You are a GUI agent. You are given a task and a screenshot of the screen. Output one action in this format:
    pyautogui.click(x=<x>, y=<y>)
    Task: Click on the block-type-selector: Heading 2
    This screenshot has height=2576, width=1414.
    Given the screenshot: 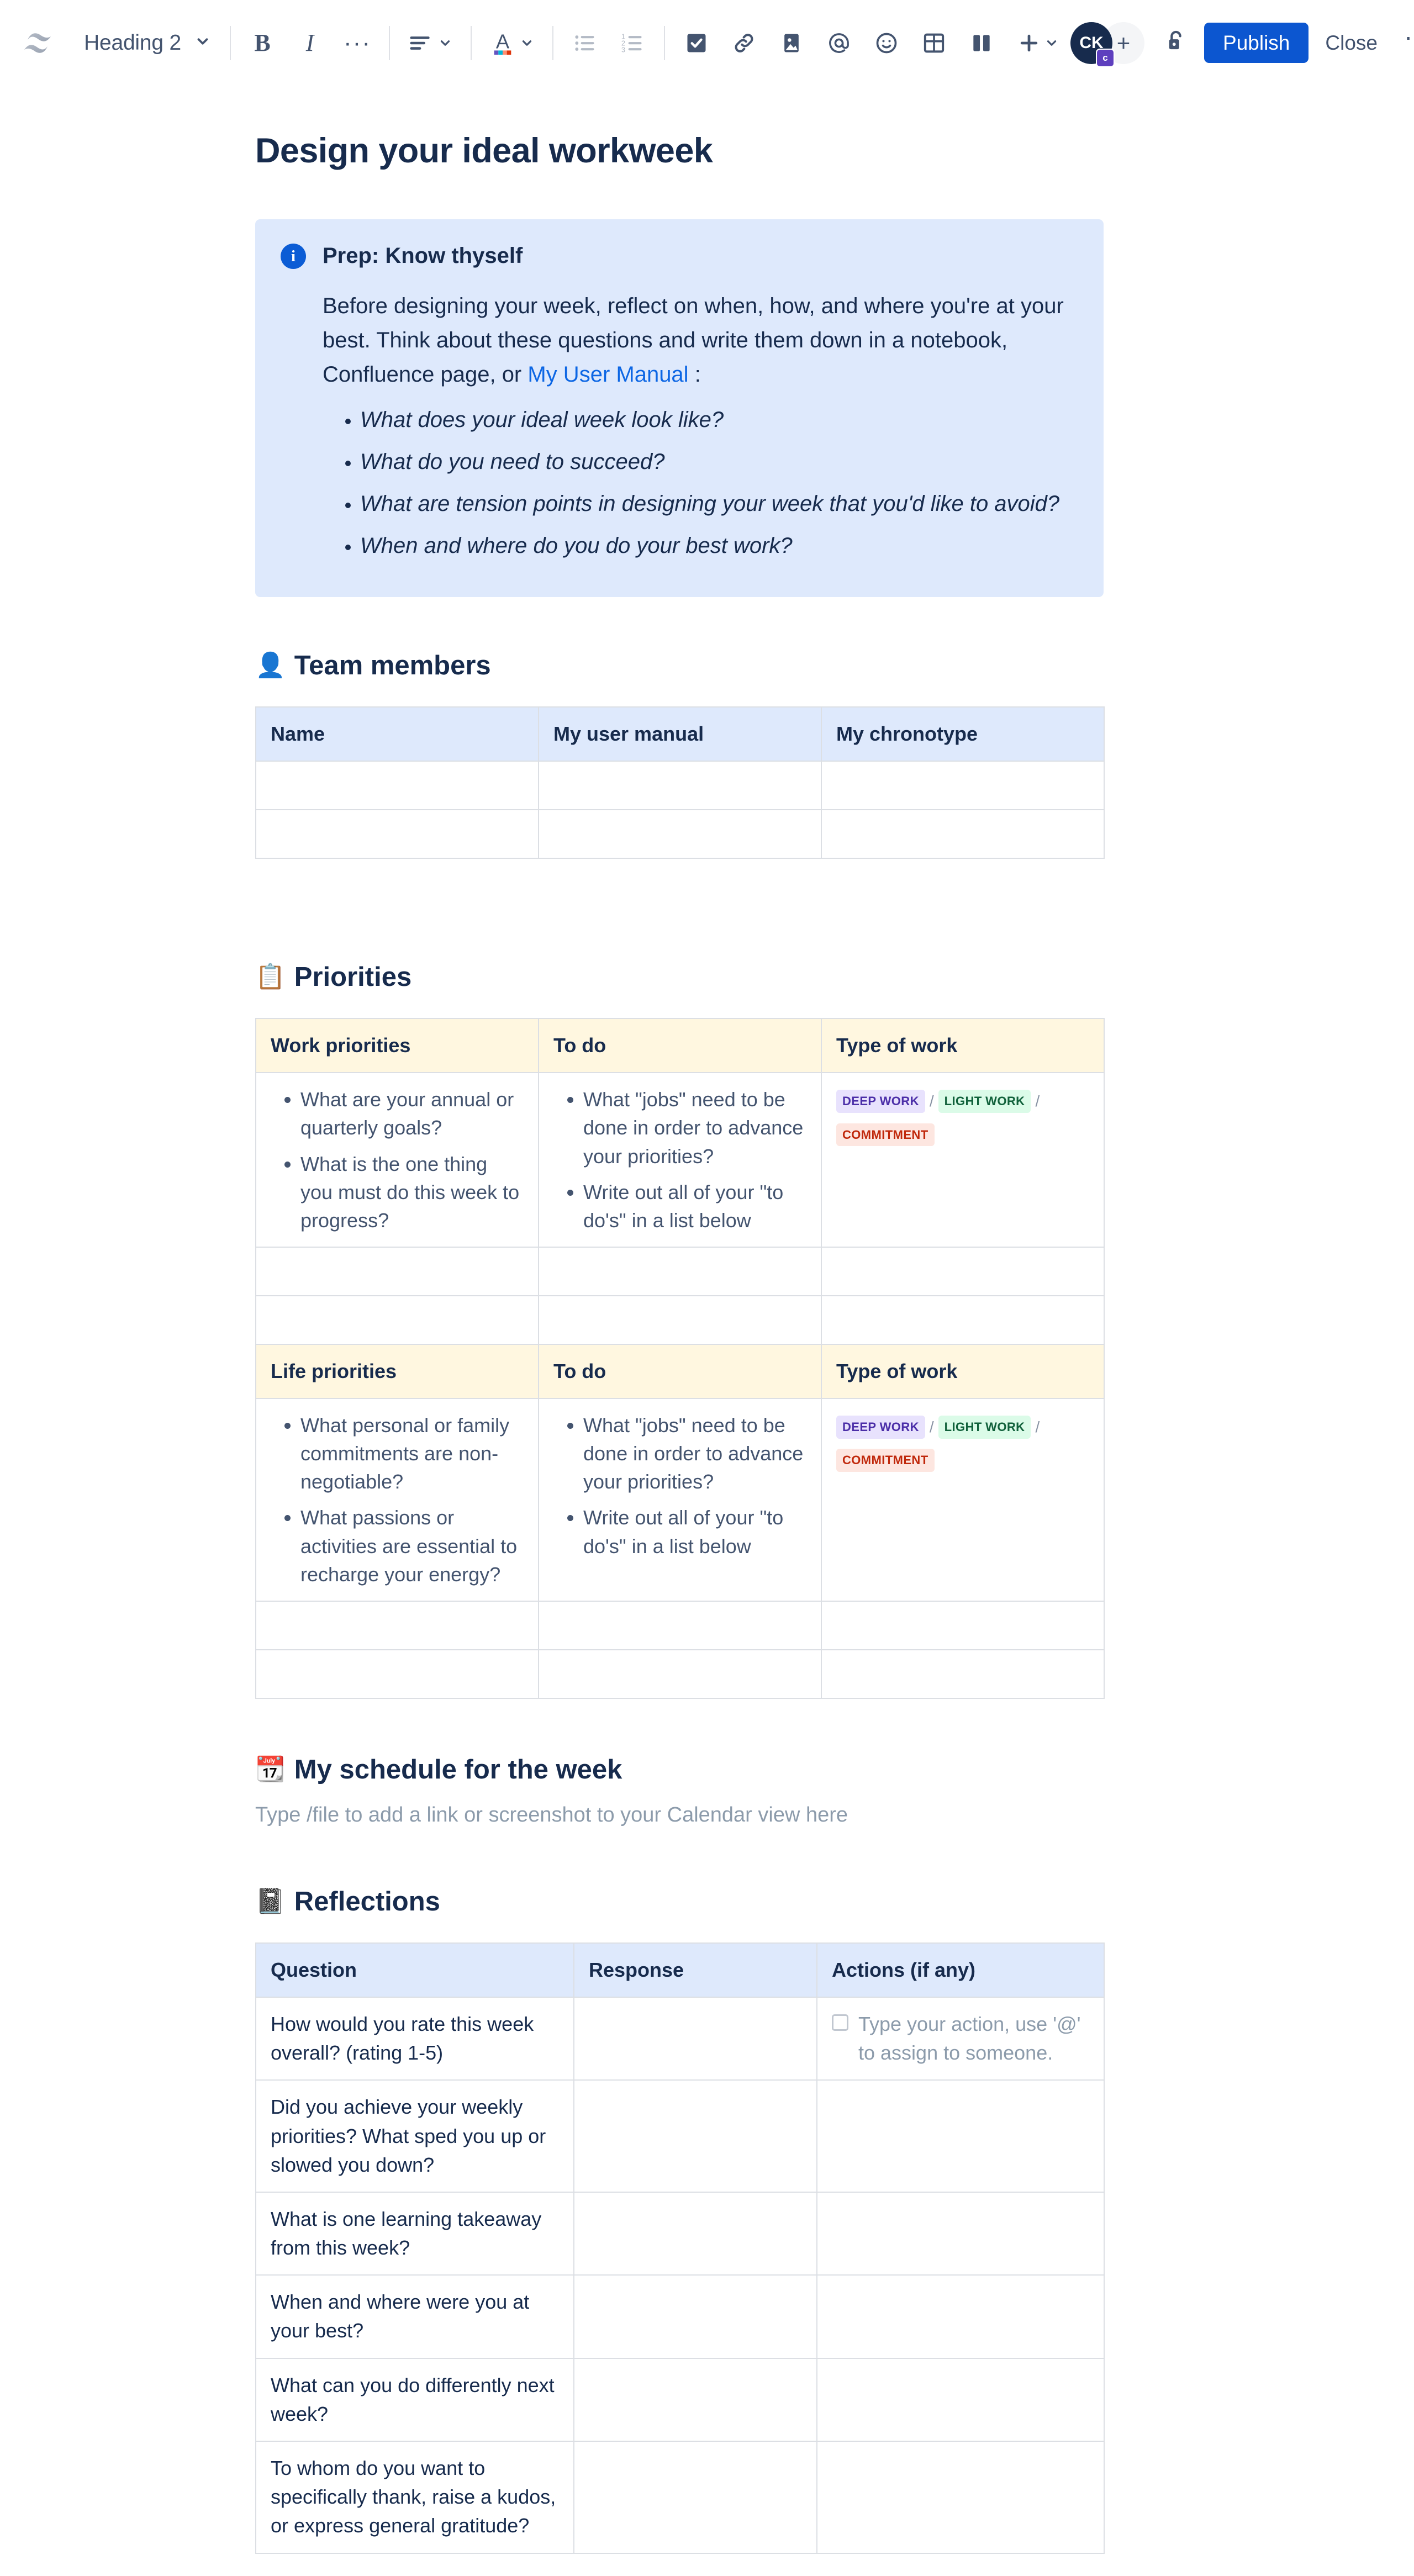 What is the action you would take?
    pyautogui.click(x=147, y=43)
    